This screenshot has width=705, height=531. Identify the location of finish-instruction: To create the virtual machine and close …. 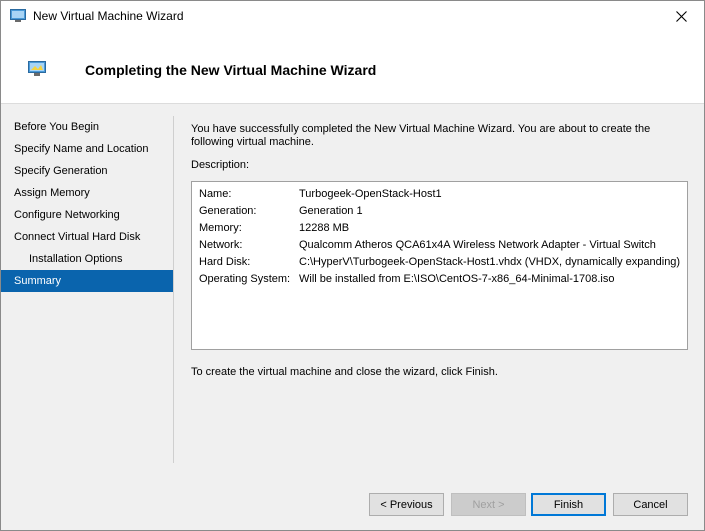
(344, 372).